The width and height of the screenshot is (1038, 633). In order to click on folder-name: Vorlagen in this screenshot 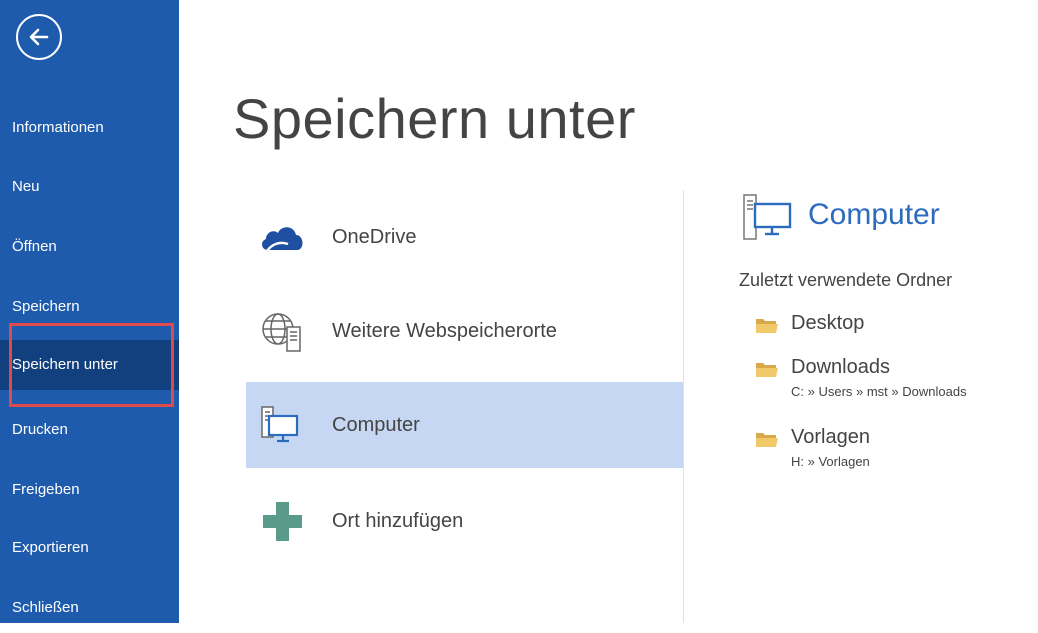, I will do `click(830, 437)`.